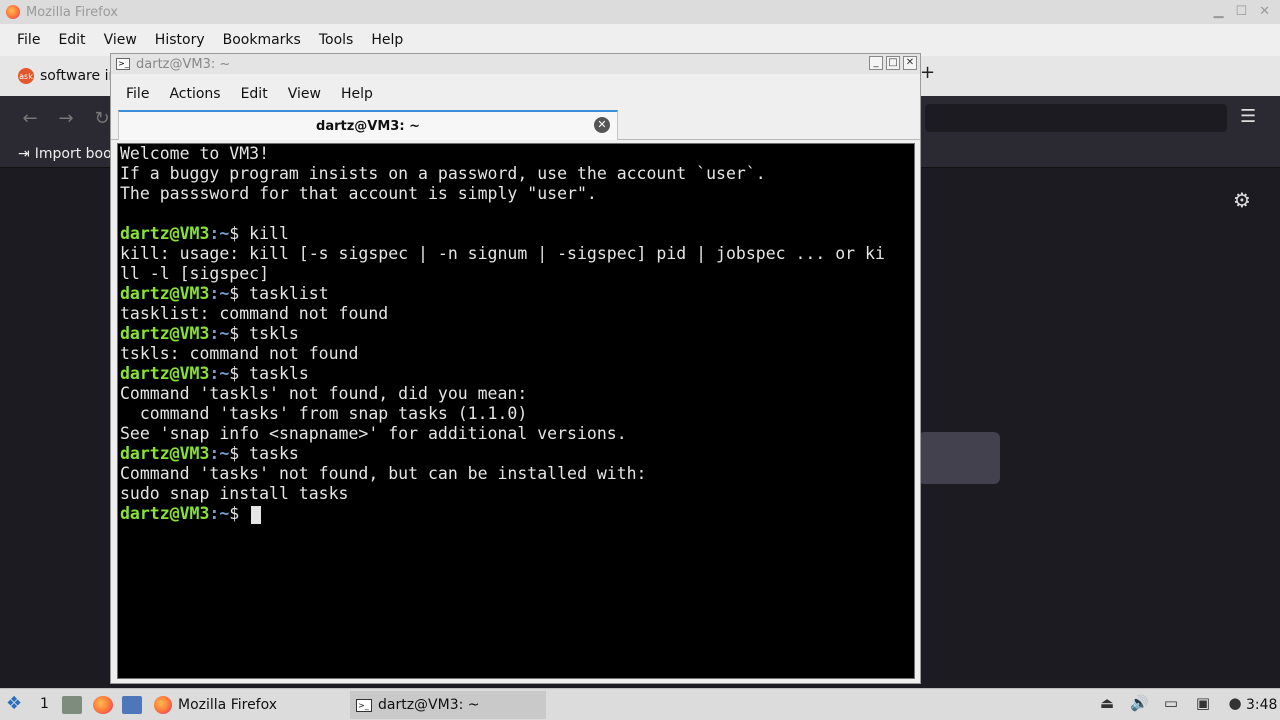 Image resolution: width=1280 pixels, height=720 pixels. What do you see at coordinates (959, 458) in the screenshot?
I see `content-panel` at bounding box center [959, 458].